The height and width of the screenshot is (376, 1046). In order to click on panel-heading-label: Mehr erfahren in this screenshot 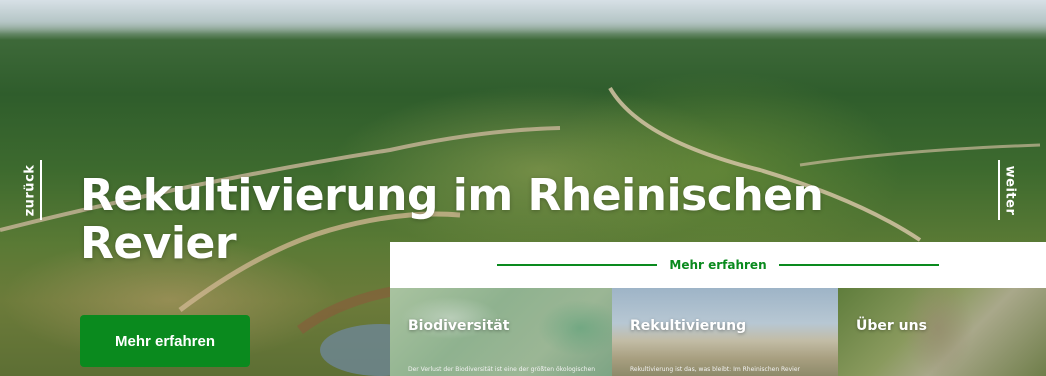, I will do `click(718, 265)`.